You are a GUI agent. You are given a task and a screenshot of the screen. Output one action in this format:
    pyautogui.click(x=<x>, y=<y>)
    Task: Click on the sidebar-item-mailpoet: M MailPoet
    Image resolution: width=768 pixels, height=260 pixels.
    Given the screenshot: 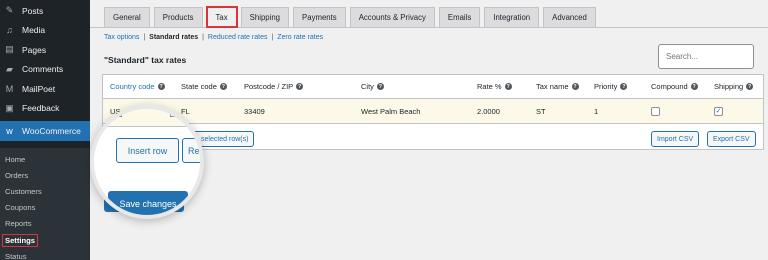 What is the action you would take?
    pyautogui.click(x=45, y=89)
    